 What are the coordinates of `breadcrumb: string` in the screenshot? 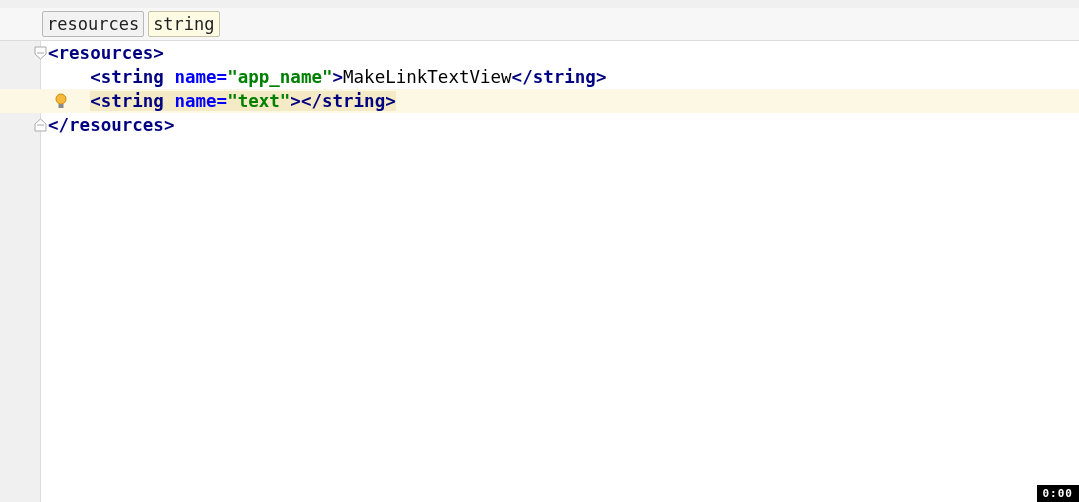 It's located at (184, 24).